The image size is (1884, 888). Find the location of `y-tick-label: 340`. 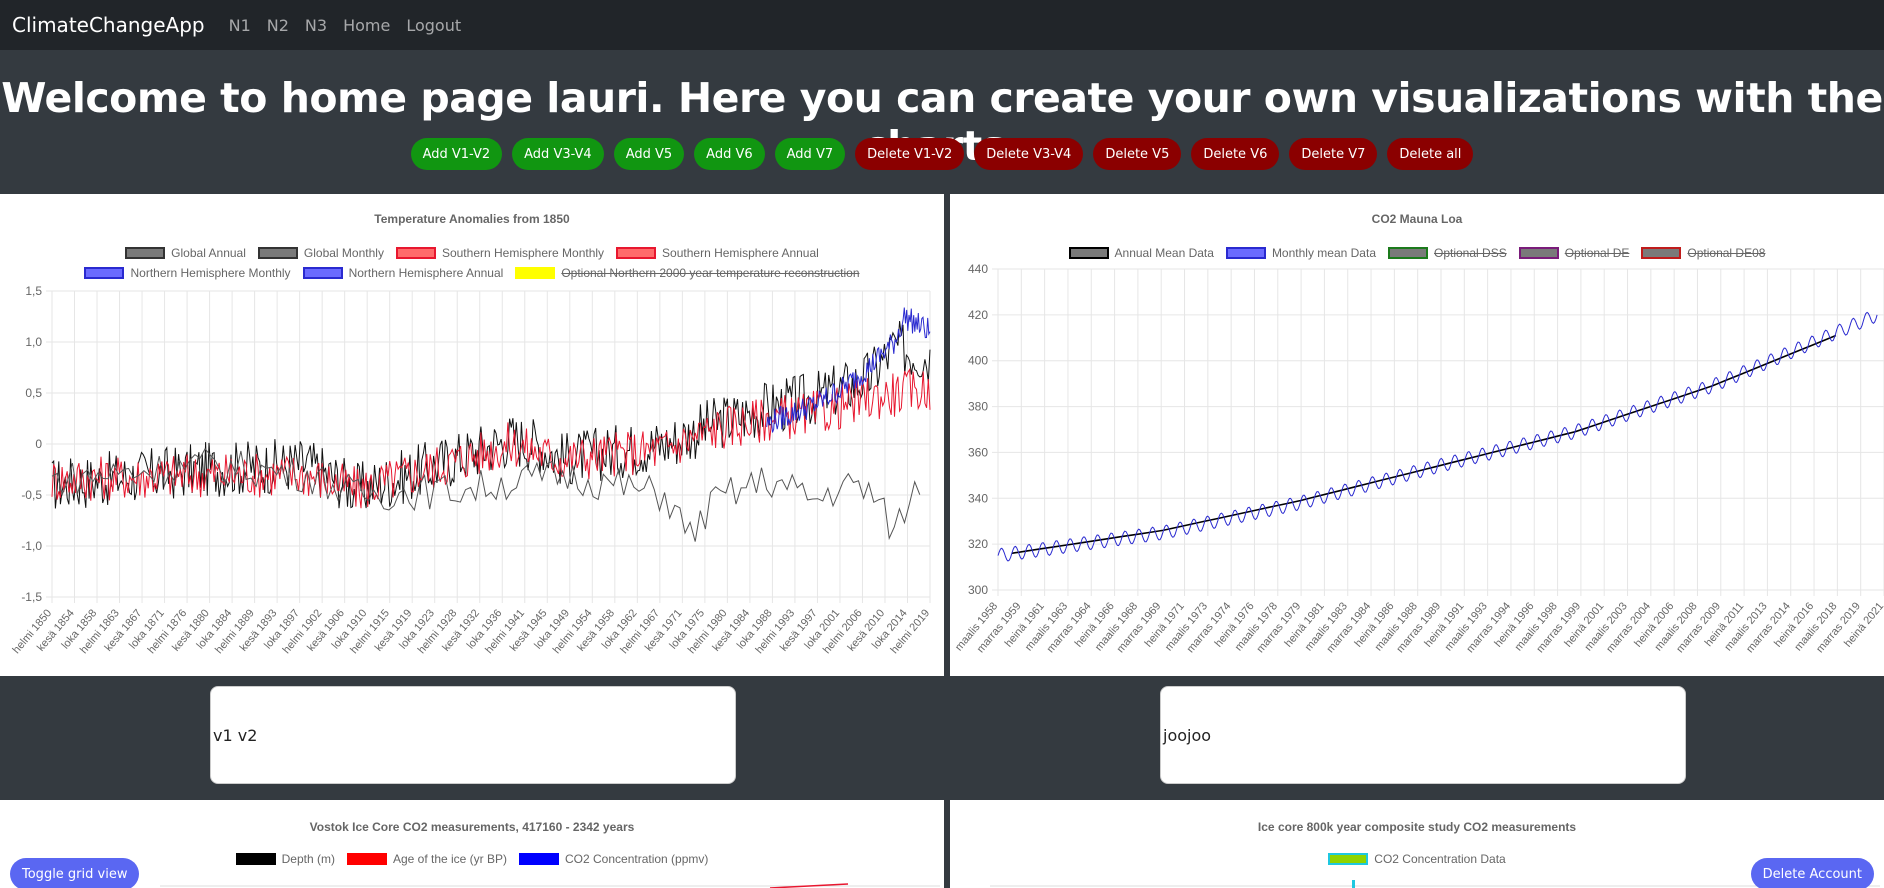

y-tick-label: 340 is located at coordinates (978, 498).